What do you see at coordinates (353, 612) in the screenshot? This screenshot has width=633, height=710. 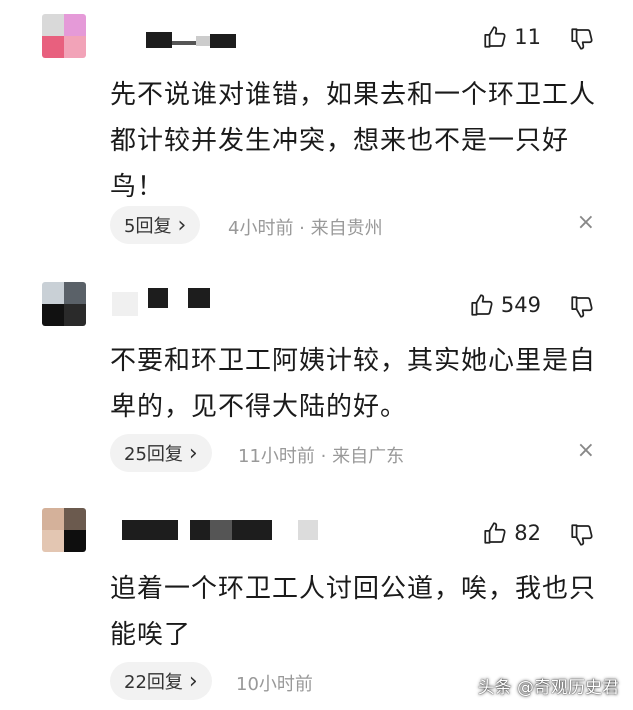 I see `comment-text: 追着一个环卫工人讨回公道，唉，我也只能唉了` at bounding box center [353, 612].